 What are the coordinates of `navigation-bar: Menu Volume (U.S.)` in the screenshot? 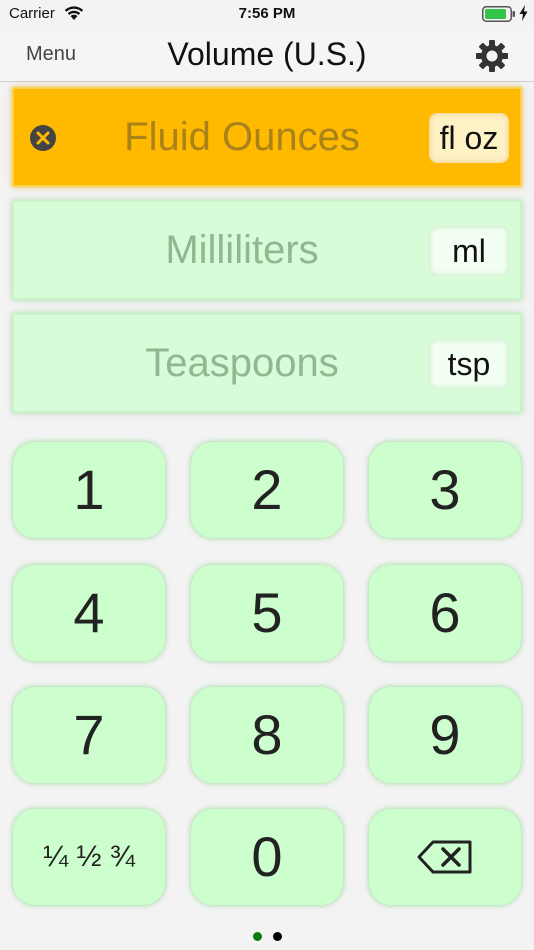 It's located at (267, 56).